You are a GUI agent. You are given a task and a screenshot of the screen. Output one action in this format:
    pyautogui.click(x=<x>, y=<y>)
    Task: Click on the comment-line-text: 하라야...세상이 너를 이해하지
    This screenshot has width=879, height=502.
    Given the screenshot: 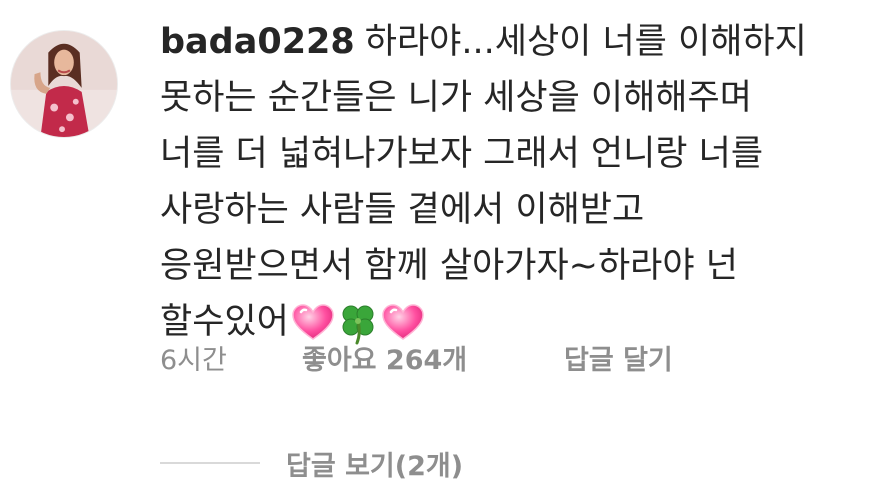 What is the action you would take?
    pyautogui.click(x=585, y=42)
    